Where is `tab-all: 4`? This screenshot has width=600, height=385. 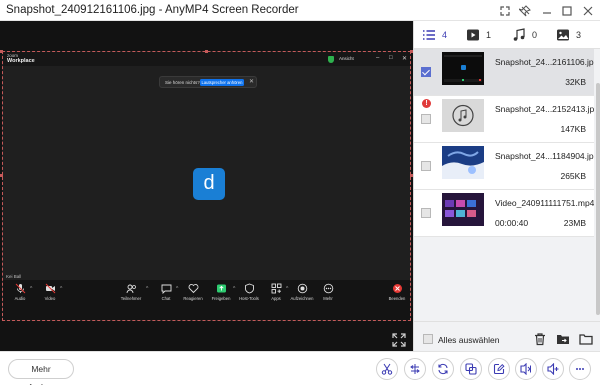 tab-all: 4 is located at coordinates (434, 35).